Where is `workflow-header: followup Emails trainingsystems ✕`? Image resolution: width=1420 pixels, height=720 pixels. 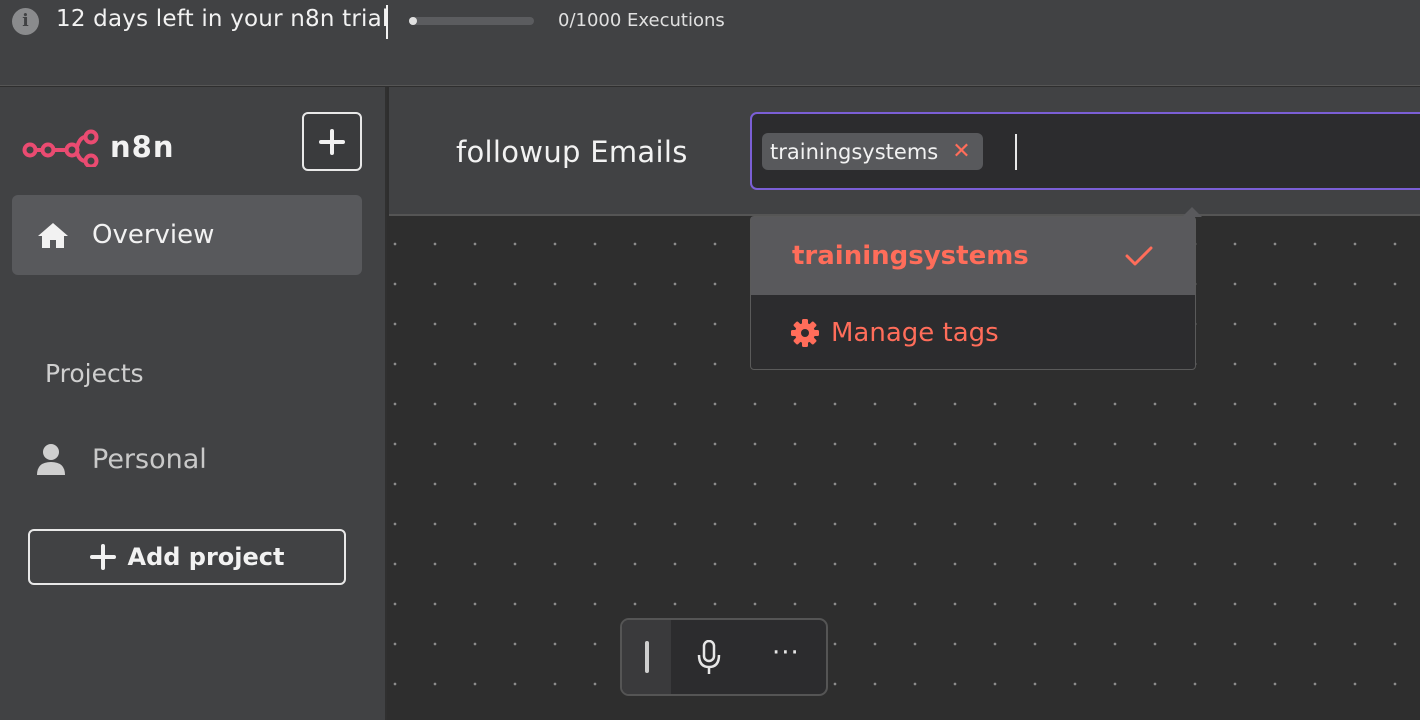
workflow-header: followup Emails trainingsystems ✕ is located at coordinates (904, 151).